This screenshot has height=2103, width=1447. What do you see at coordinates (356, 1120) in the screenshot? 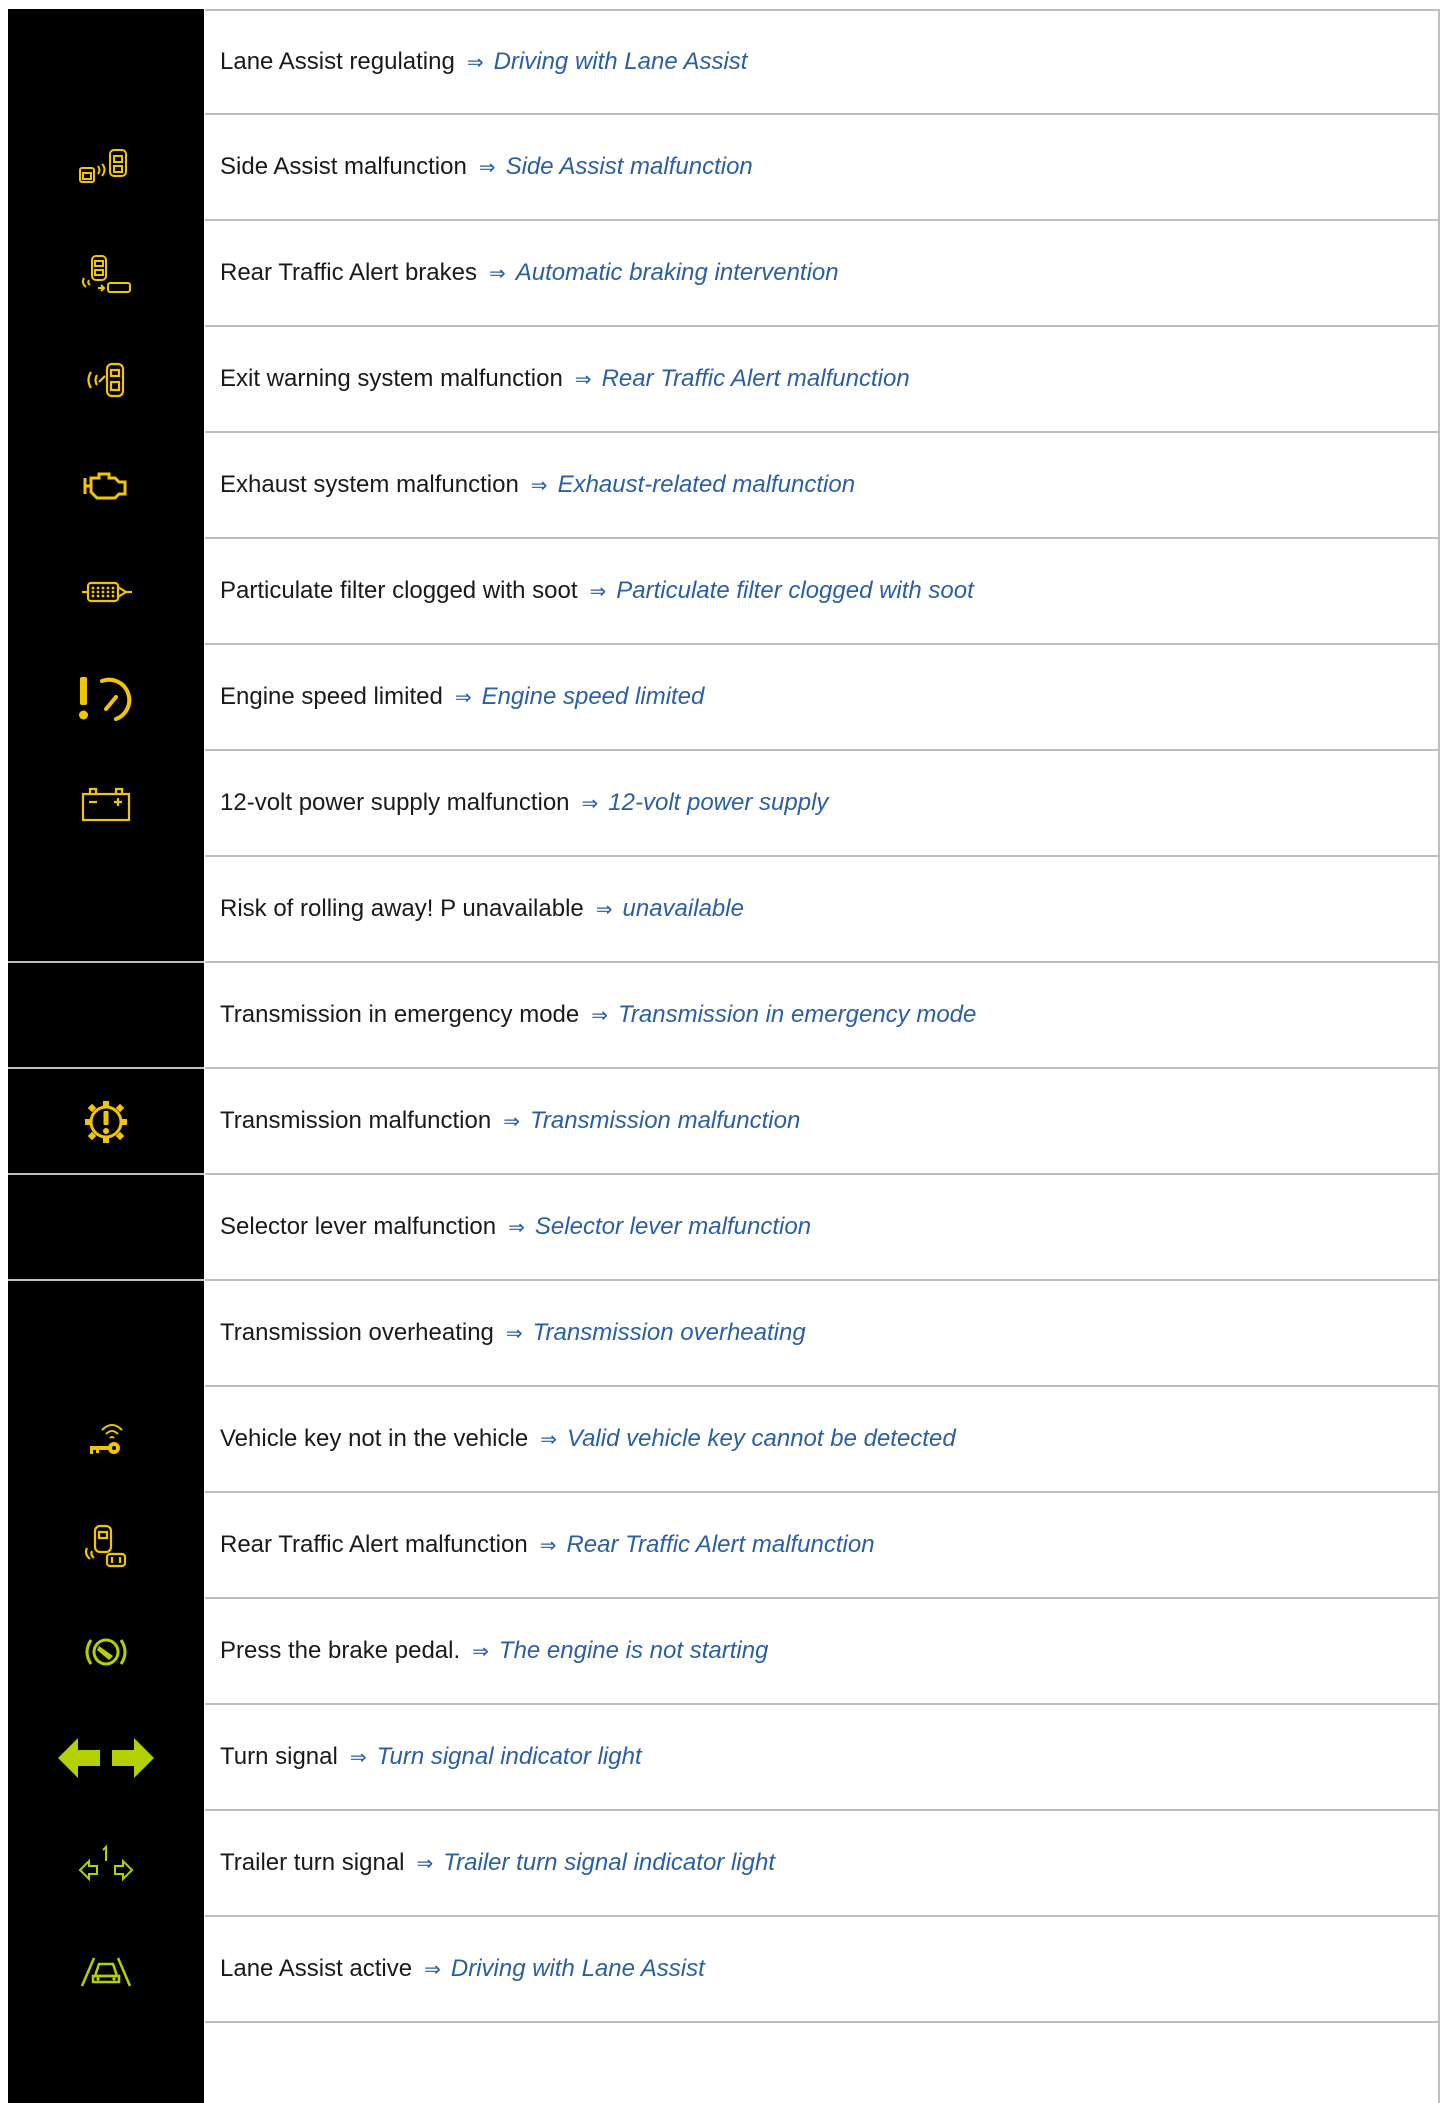
I see `row-text: Transmission malfunction` at bounding box center [356, 1120].